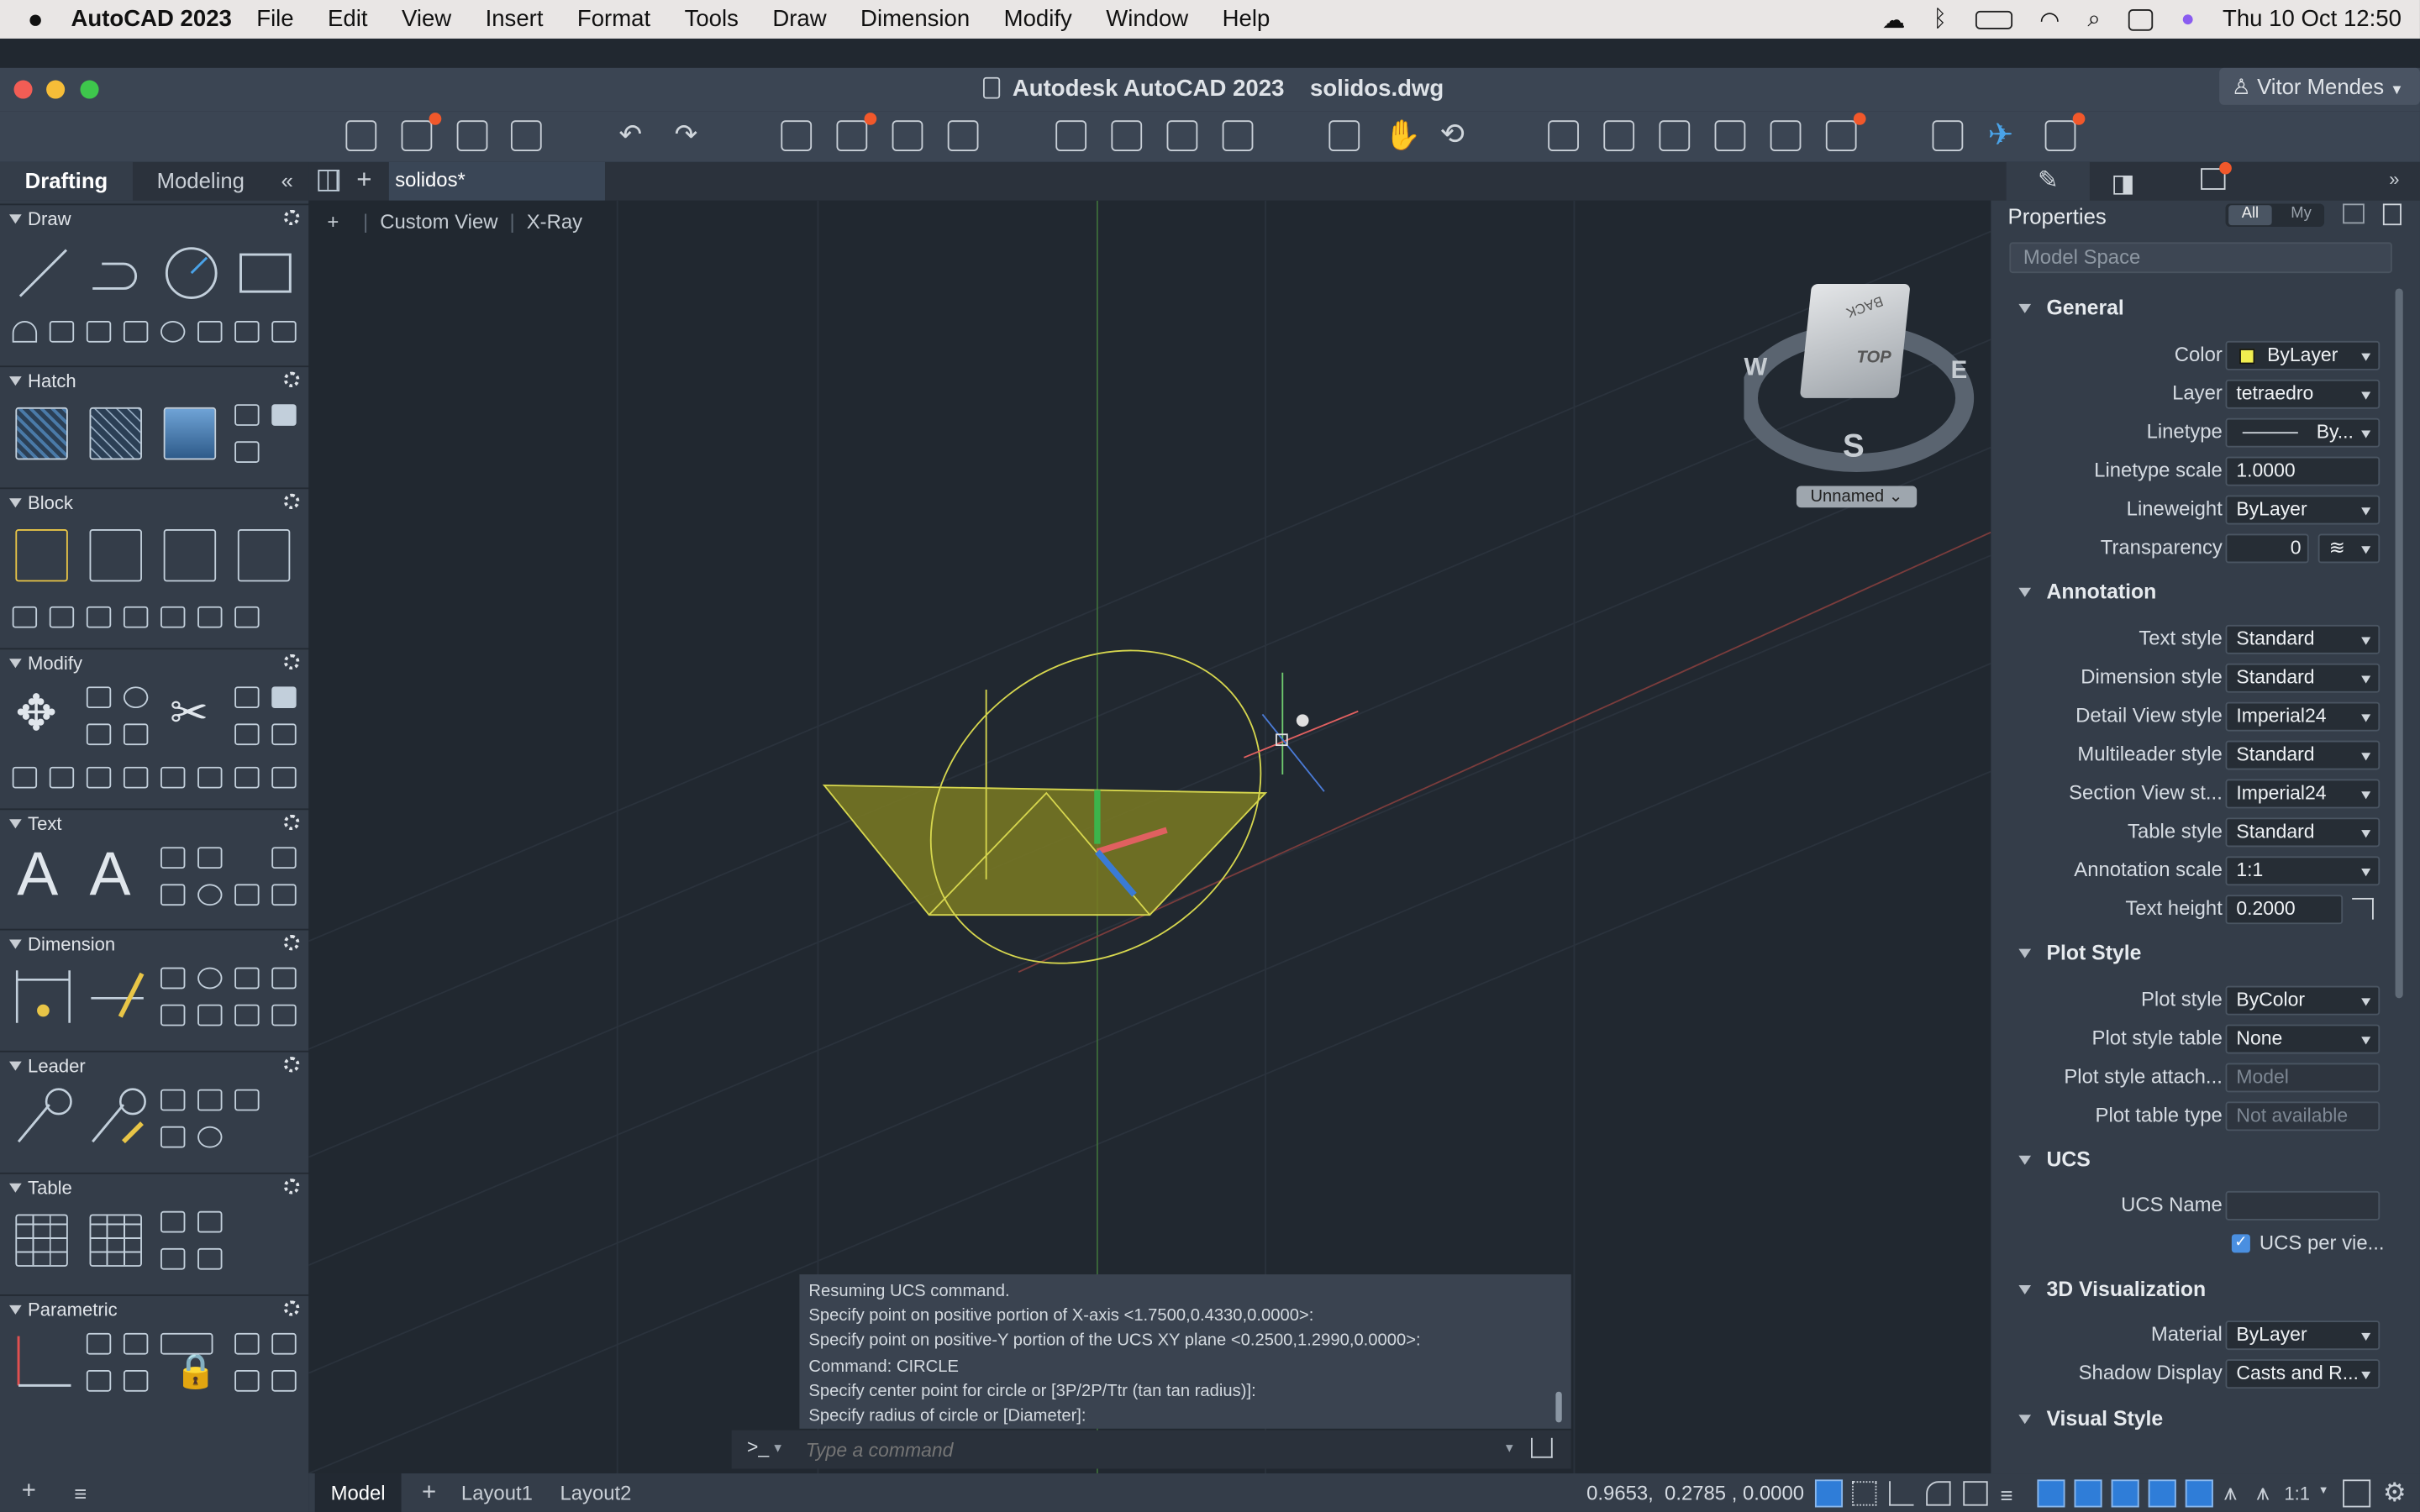 This screenshot has width=2420, height=1512. I want to click on filter-all-button: All, so click(2250, 215).